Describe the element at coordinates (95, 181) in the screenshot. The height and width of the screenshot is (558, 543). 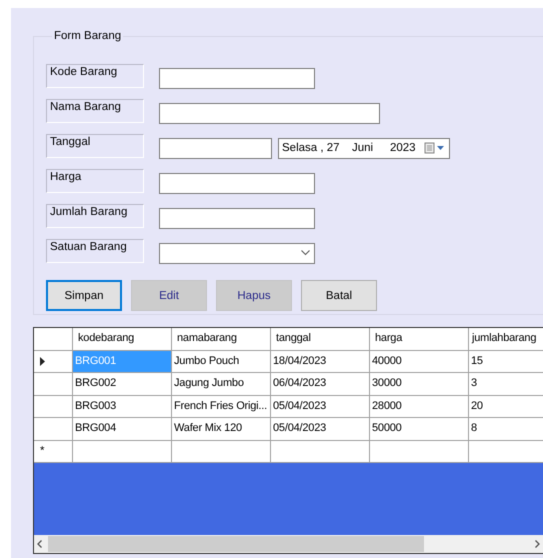
I see `field-label: Harga` at that location.